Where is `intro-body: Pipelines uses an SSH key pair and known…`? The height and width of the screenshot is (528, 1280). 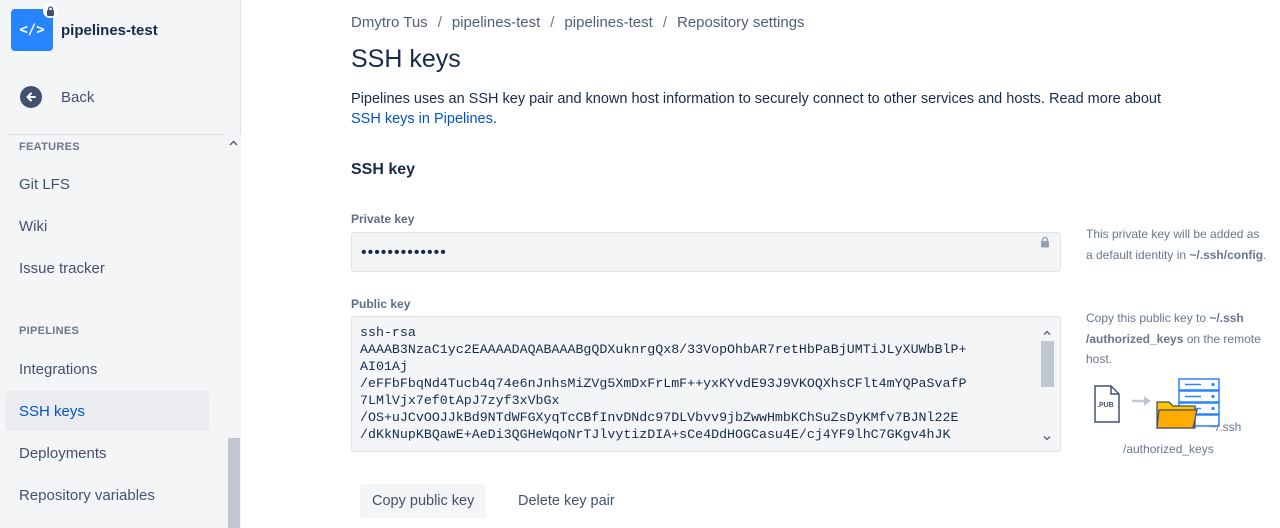
intro-body: Pipelines uses an SSH key pair and known… is located at coordinates (756, 99).